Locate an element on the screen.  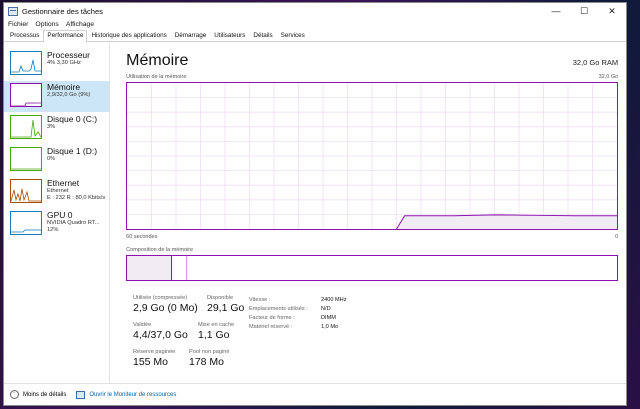
cpu-graph-icon is located at coordinates (26, 63).